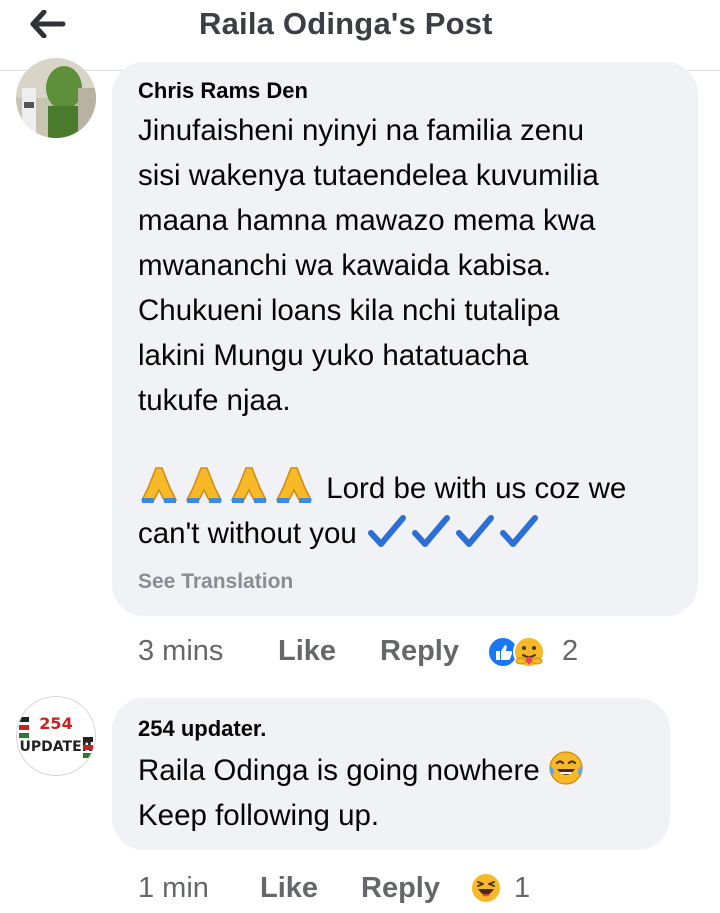 This screenshot has height=913, width=720. Describe the element at coordinates (259, 815) in the screenshot. I see `comment-text-line: Keep following up.` at that location.